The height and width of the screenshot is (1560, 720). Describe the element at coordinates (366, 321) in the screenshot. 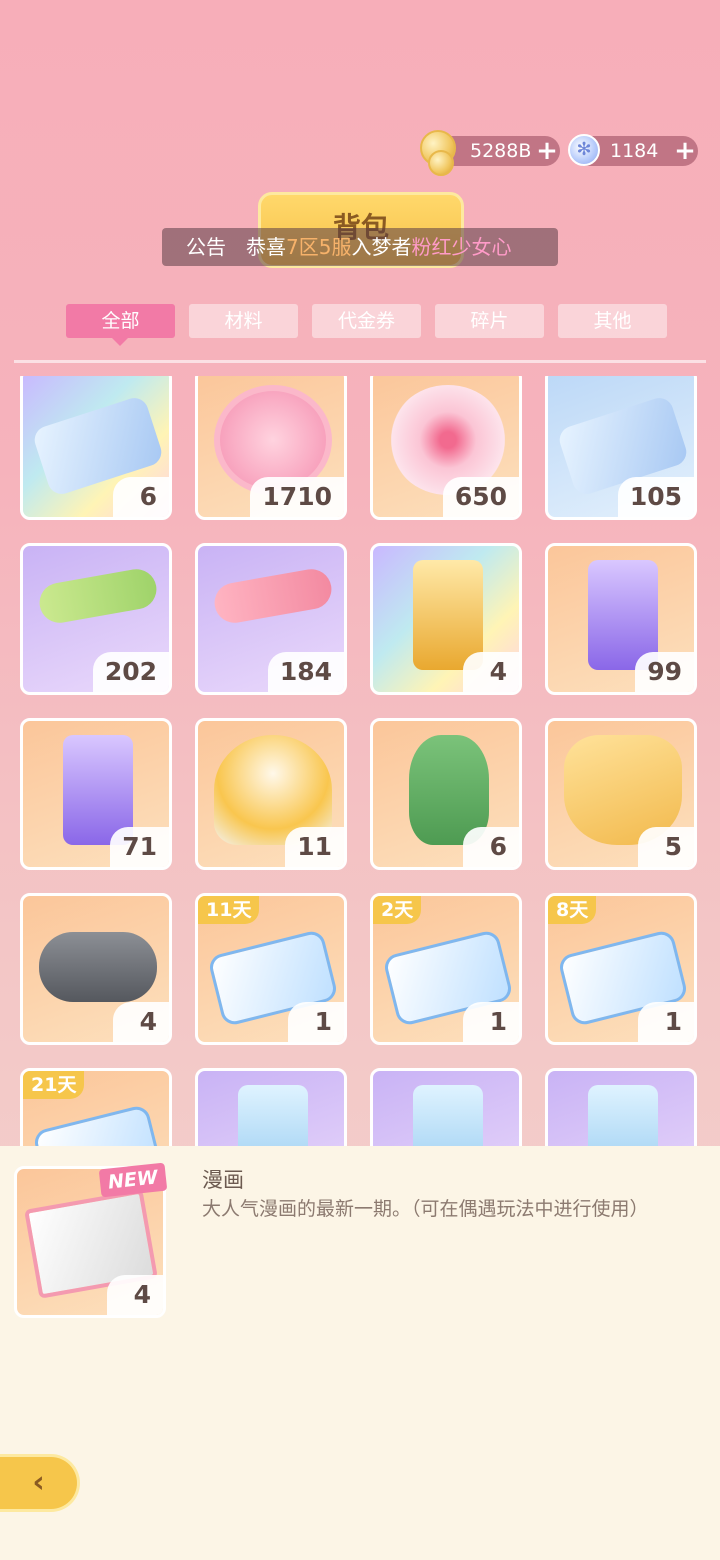

I see `tab-vouchers: 代金券` at that location.